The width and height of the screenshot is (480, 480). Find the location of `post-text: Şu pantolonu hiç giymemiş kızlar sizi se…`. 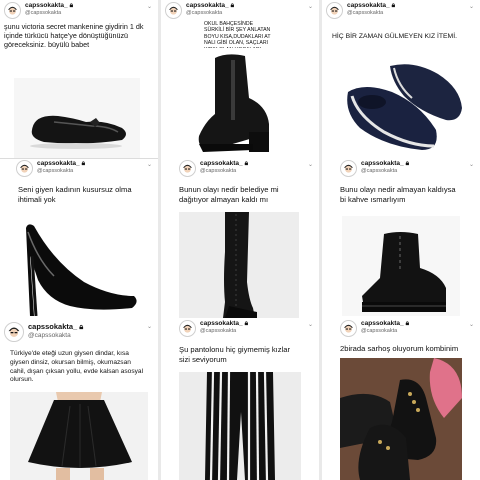

post-text: Şu pantolonu hiç giymemiş kızlar sizi se… is located at coordinates (235, 354).